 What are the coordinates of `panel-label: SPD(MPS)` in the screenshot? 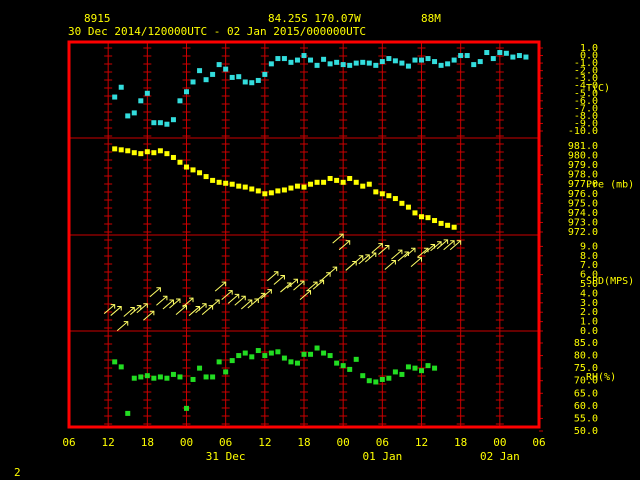 It's located at (610, 281).